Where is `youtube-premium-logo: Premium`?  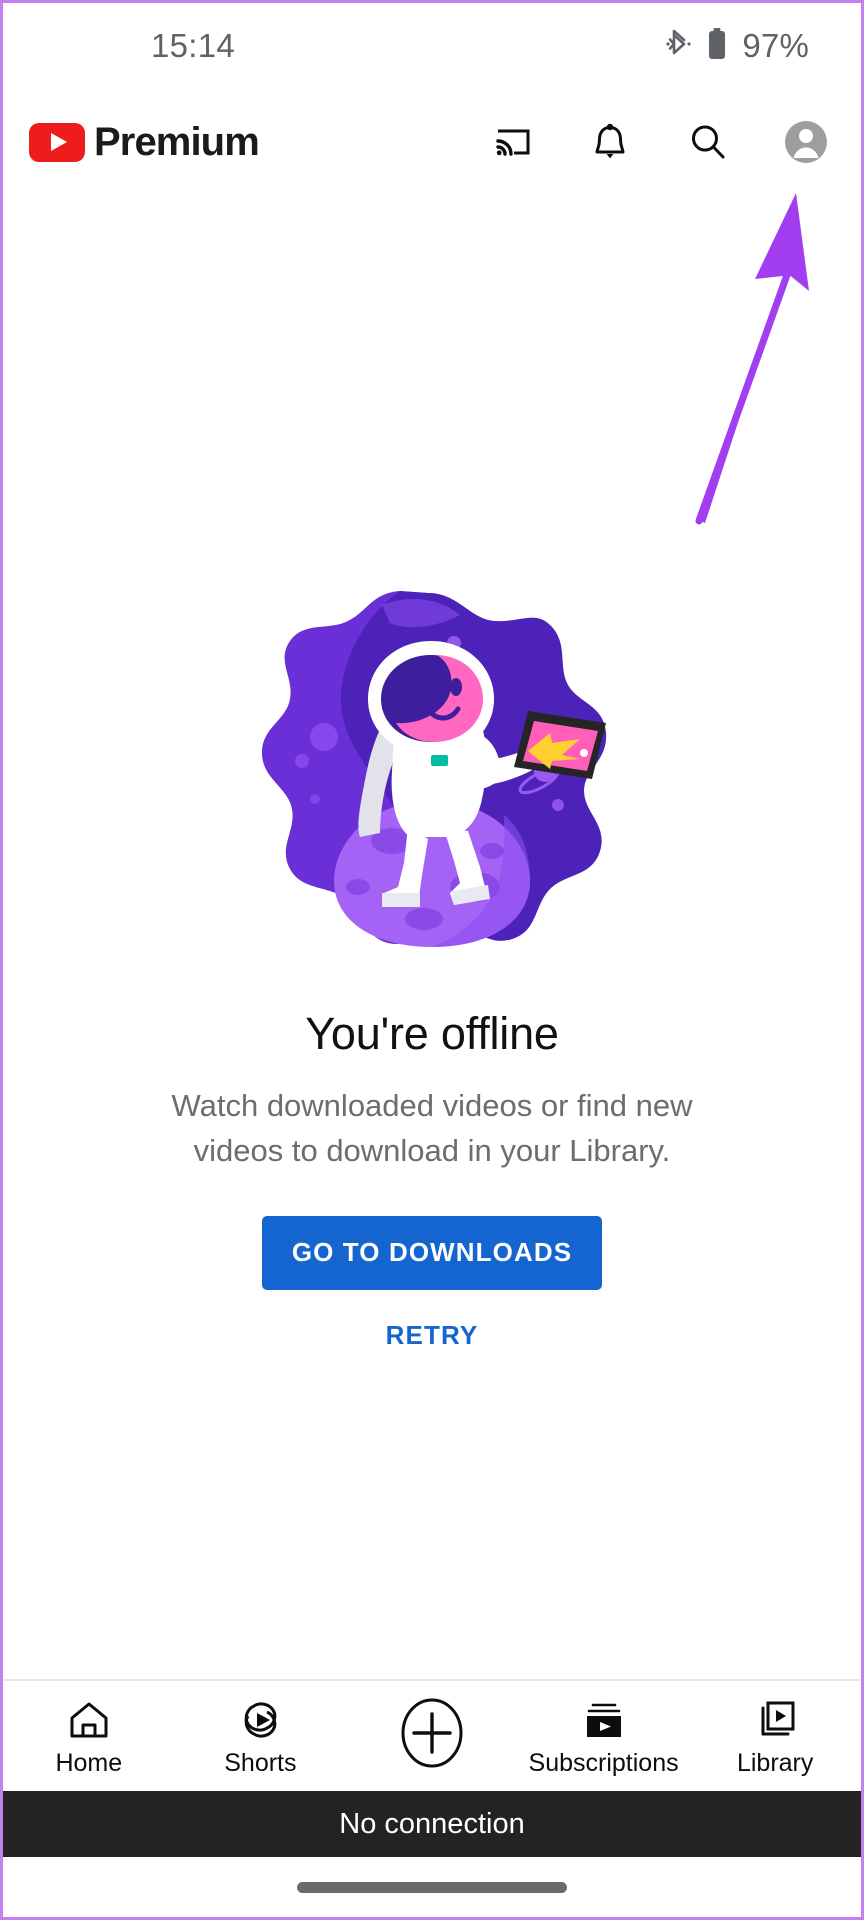
youtube-premium-logo: Premium is located at coordinates (144, 142).